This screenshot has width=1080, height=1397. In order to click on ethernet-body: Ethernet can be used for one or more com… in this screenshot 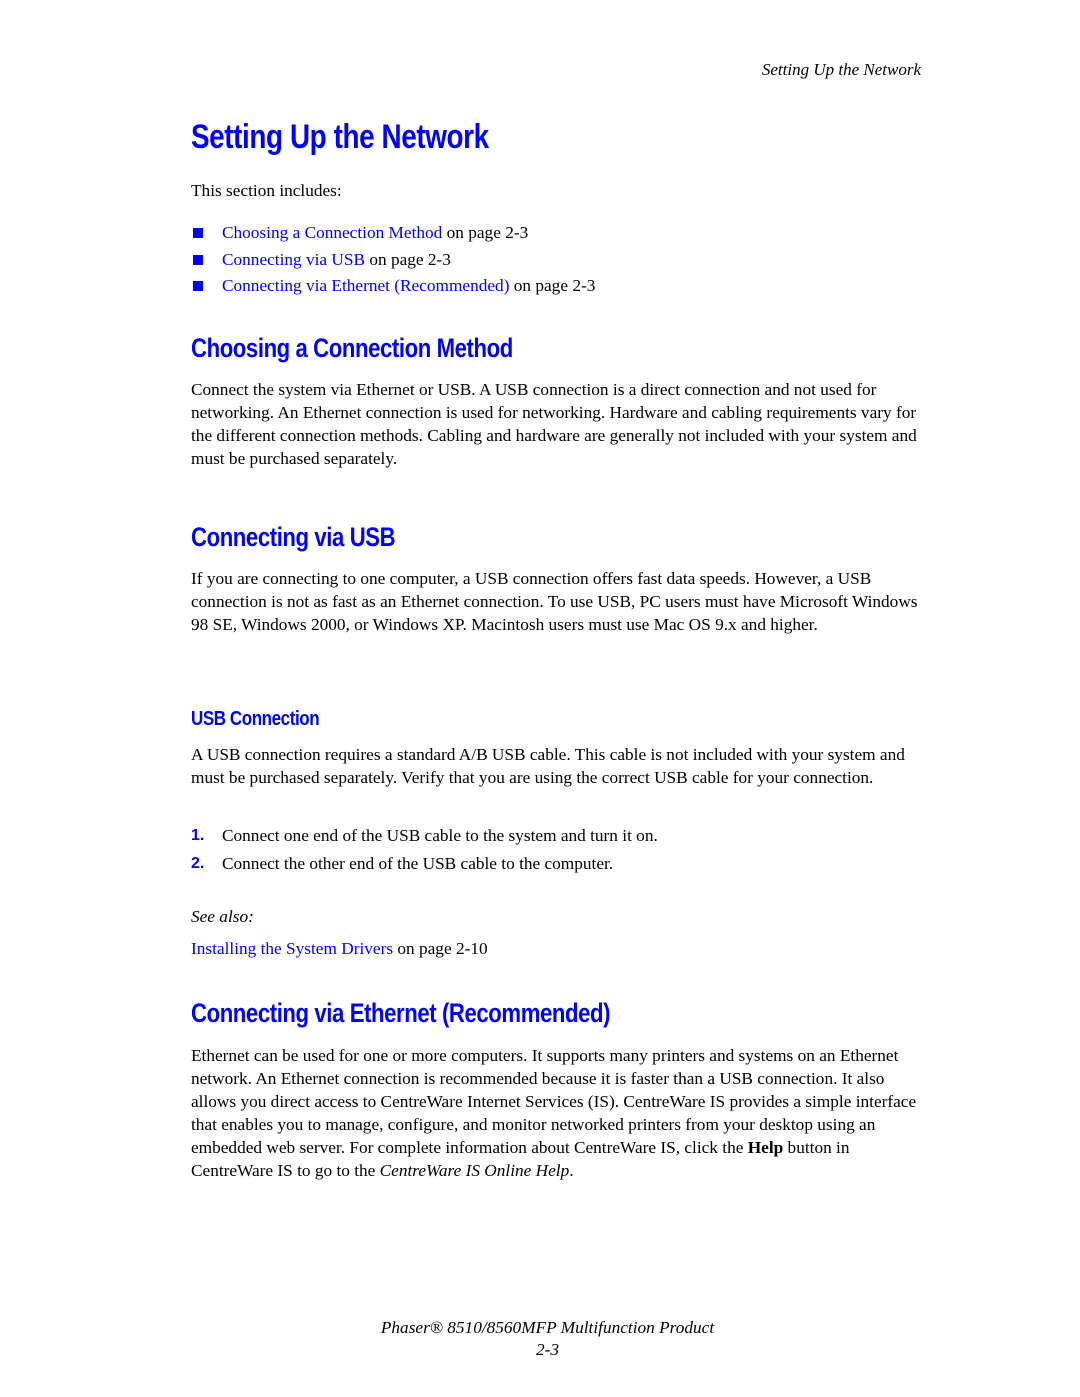, I will do `click(556, 1113)`.